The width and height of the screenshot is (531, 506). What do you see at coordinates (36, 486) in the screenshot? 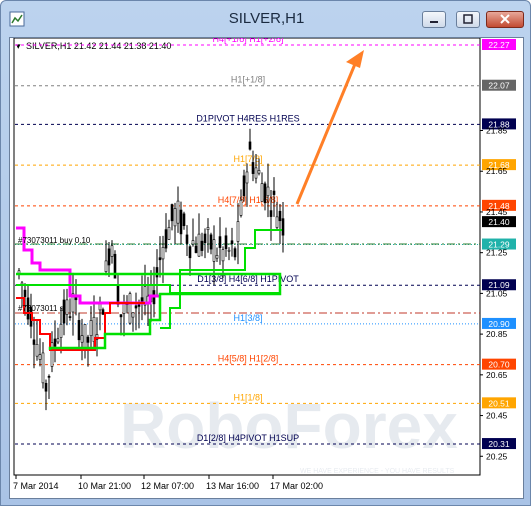
I see `time-tick-label: 7 Mar 2014` at bounding box center [36, 486].